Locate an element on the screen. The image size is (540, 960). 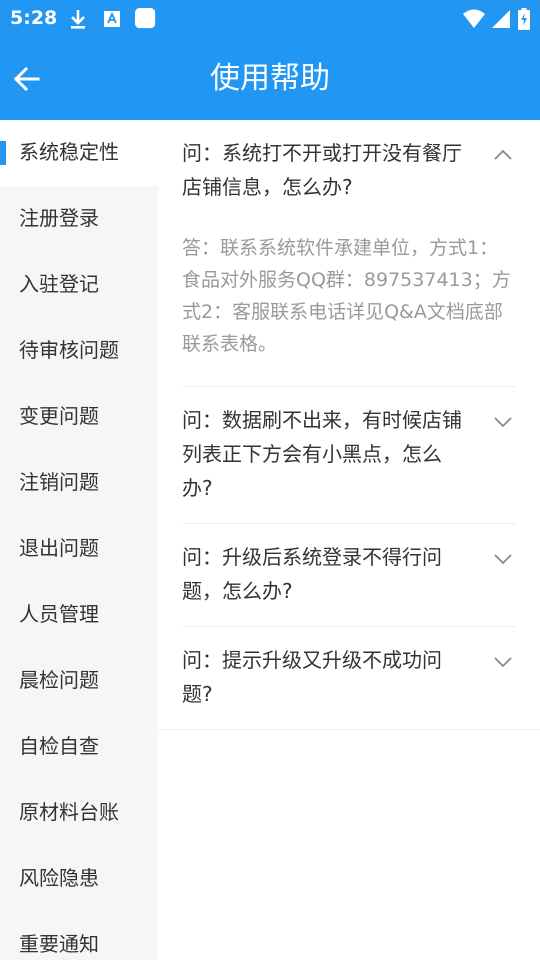
faq-item: 问：提示升级又升级不成功问题? is located at coordinates (349, 678).